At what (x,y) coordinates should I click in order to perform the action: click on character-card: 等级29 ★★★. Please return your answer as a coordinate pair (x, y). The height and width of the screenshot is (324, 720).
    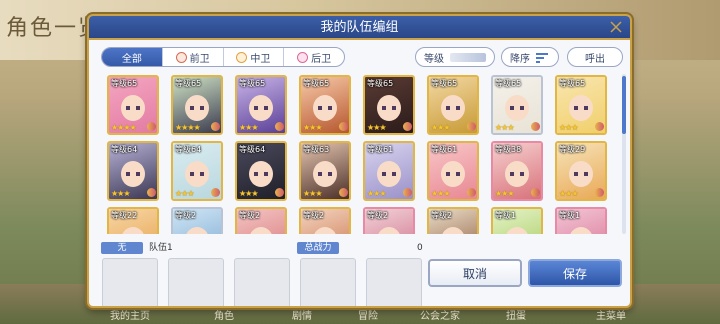
    Looking at the image, I should click on (581, 171).